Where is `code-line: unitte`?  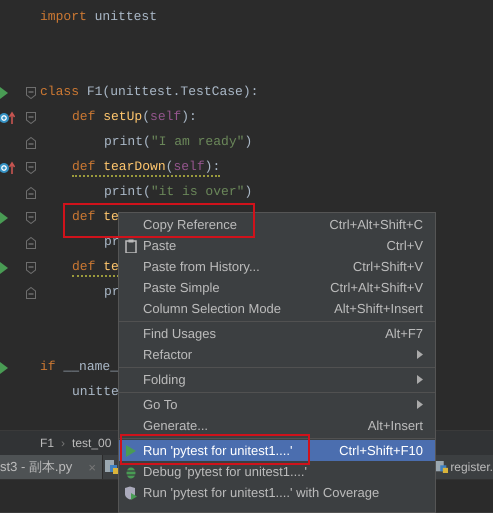
code-line: unitte is located at coordinates (95, 392).